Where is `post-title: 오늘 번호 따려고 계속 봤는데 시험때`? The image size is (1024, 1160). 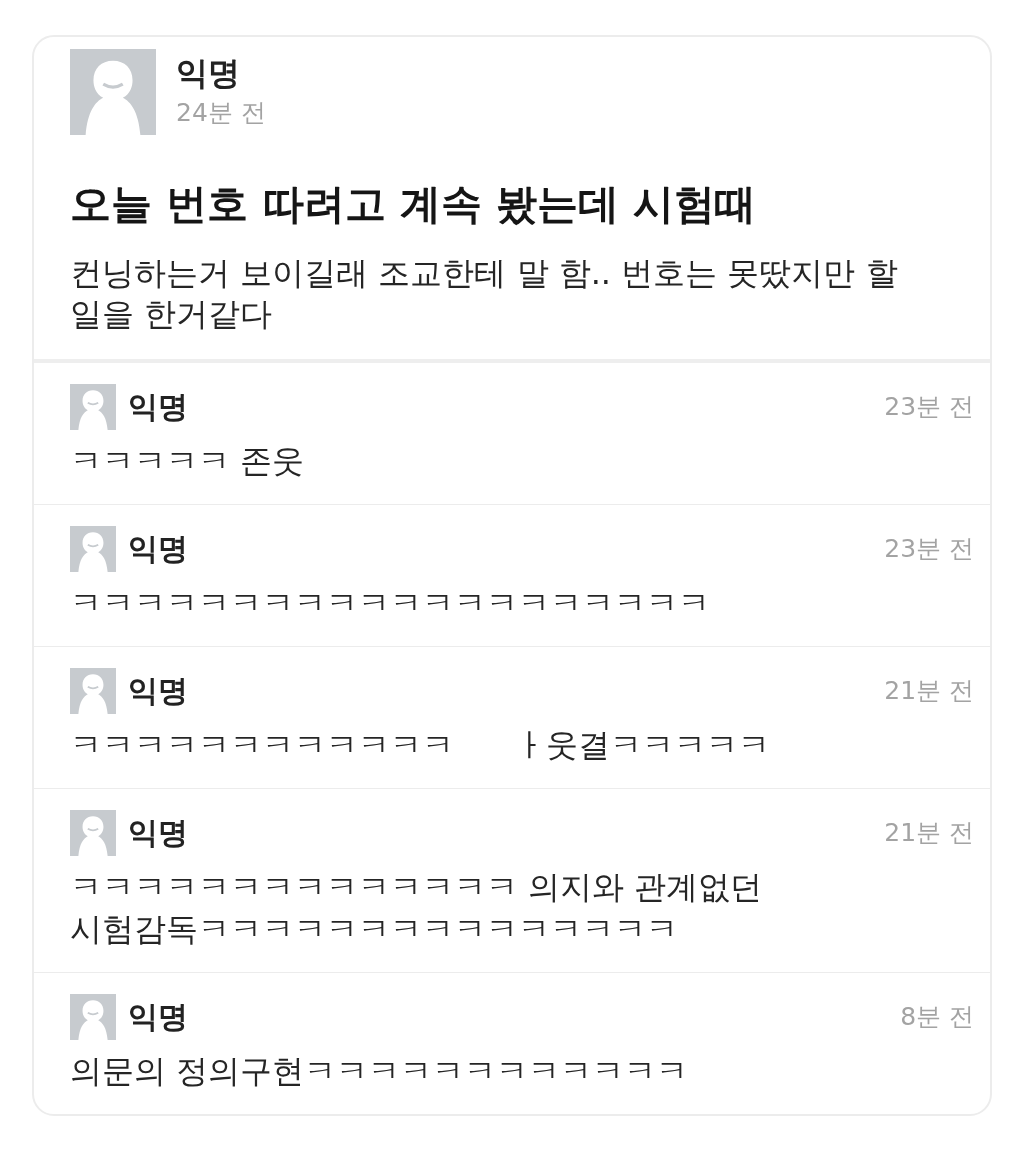 post-title: 오늘 번호 따려고 계속 봤는데 시험때 is located at coordinates (414, 204).